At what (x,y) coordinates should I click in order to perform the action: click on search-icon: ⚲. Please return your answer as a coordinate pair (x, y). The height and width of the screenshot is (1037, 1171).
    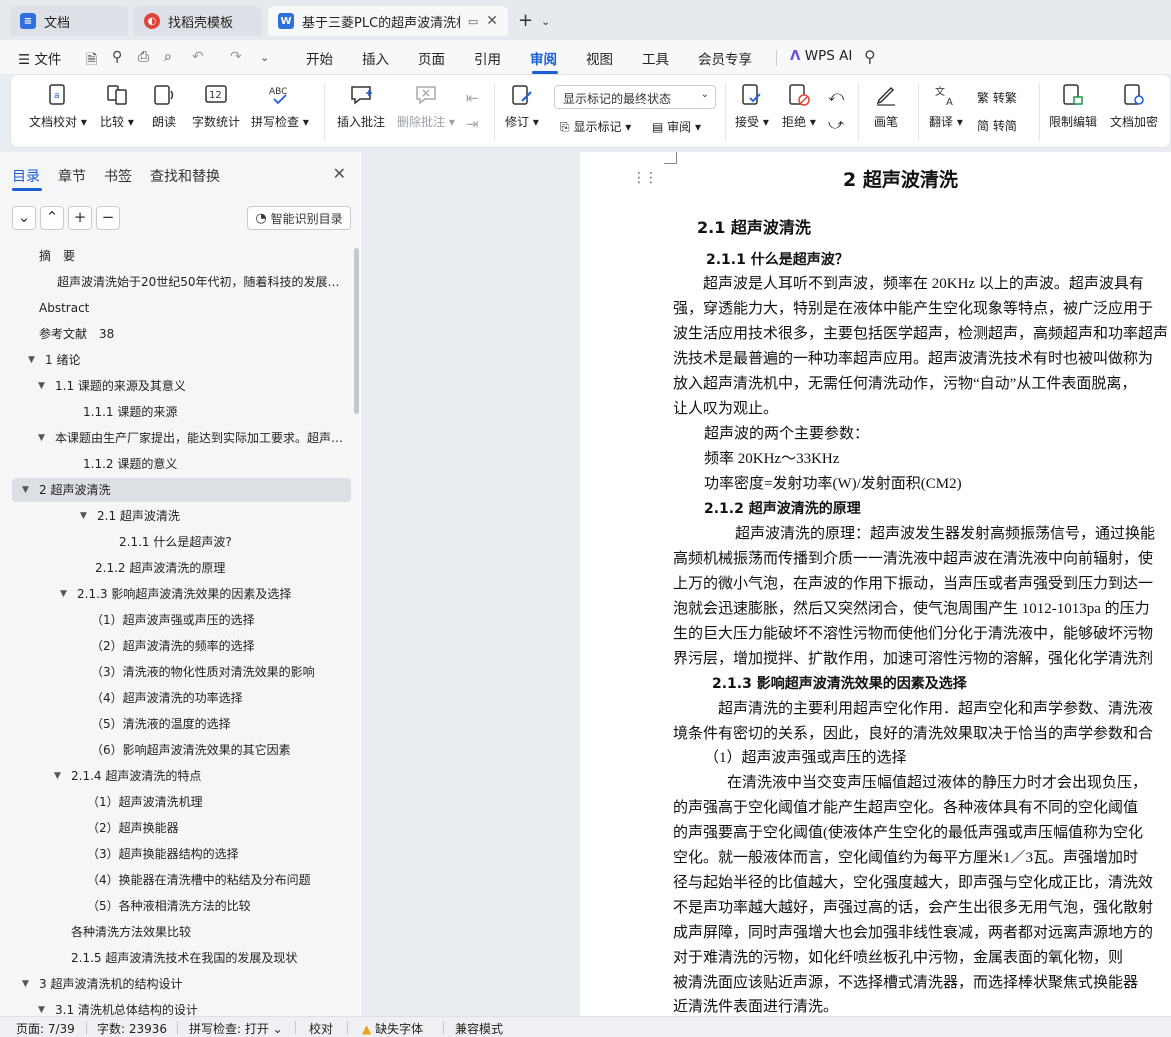
    Looking at the image, I should click on (870, 56).